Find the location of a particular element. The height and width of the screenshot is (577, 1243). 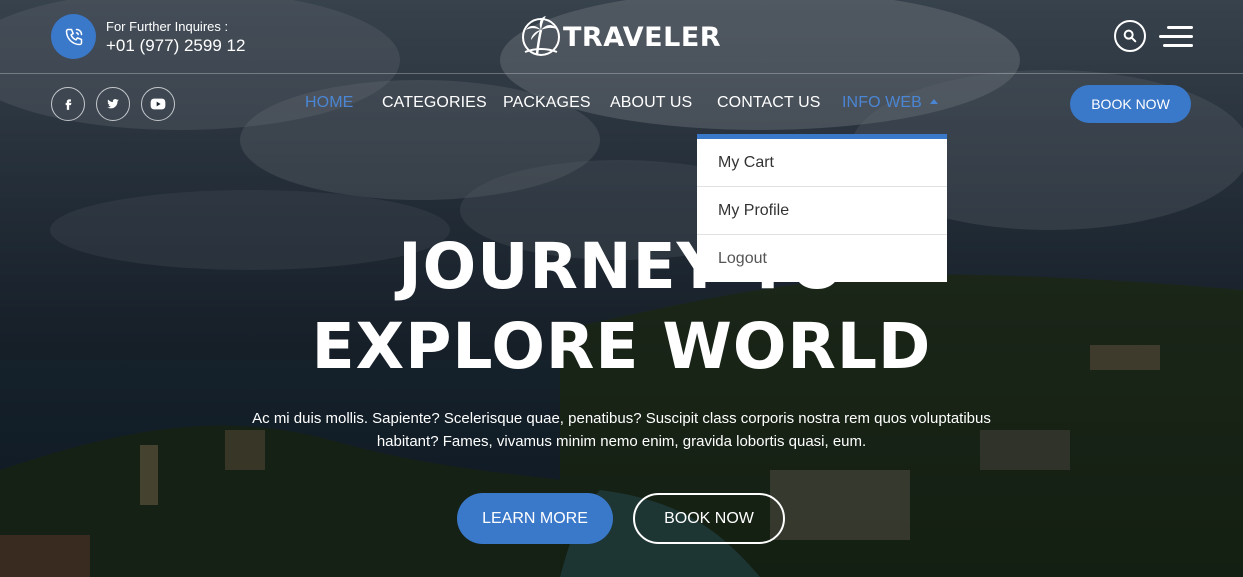

dropdown-item-my-cart: My Cart is located at coordinates (822, 163).